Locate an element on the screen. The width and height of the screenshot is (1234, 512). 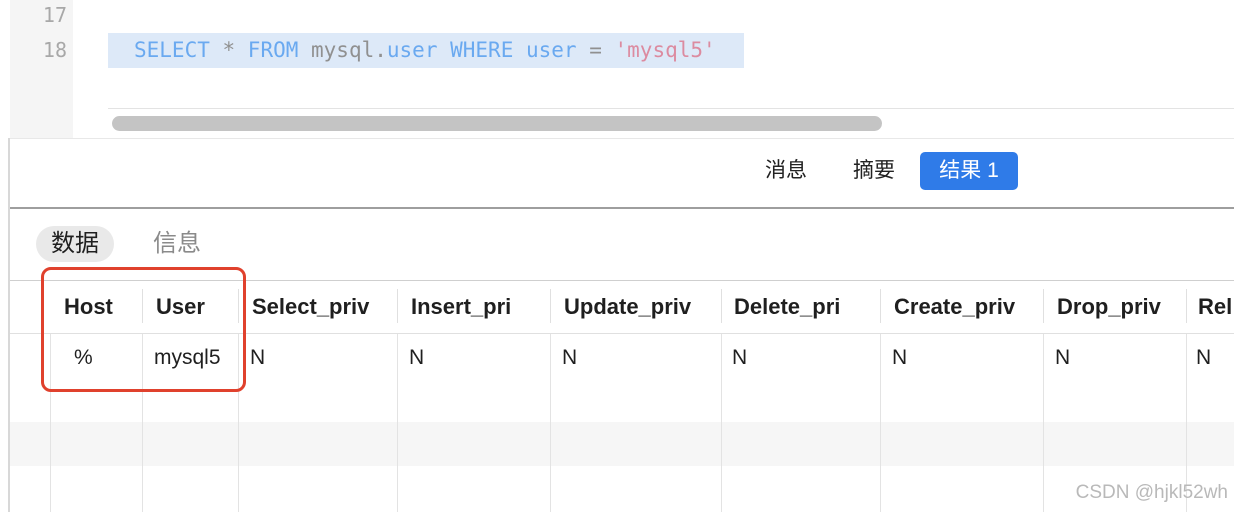
tab-result-1: 结果 1 is located at coordinates (969, 171).